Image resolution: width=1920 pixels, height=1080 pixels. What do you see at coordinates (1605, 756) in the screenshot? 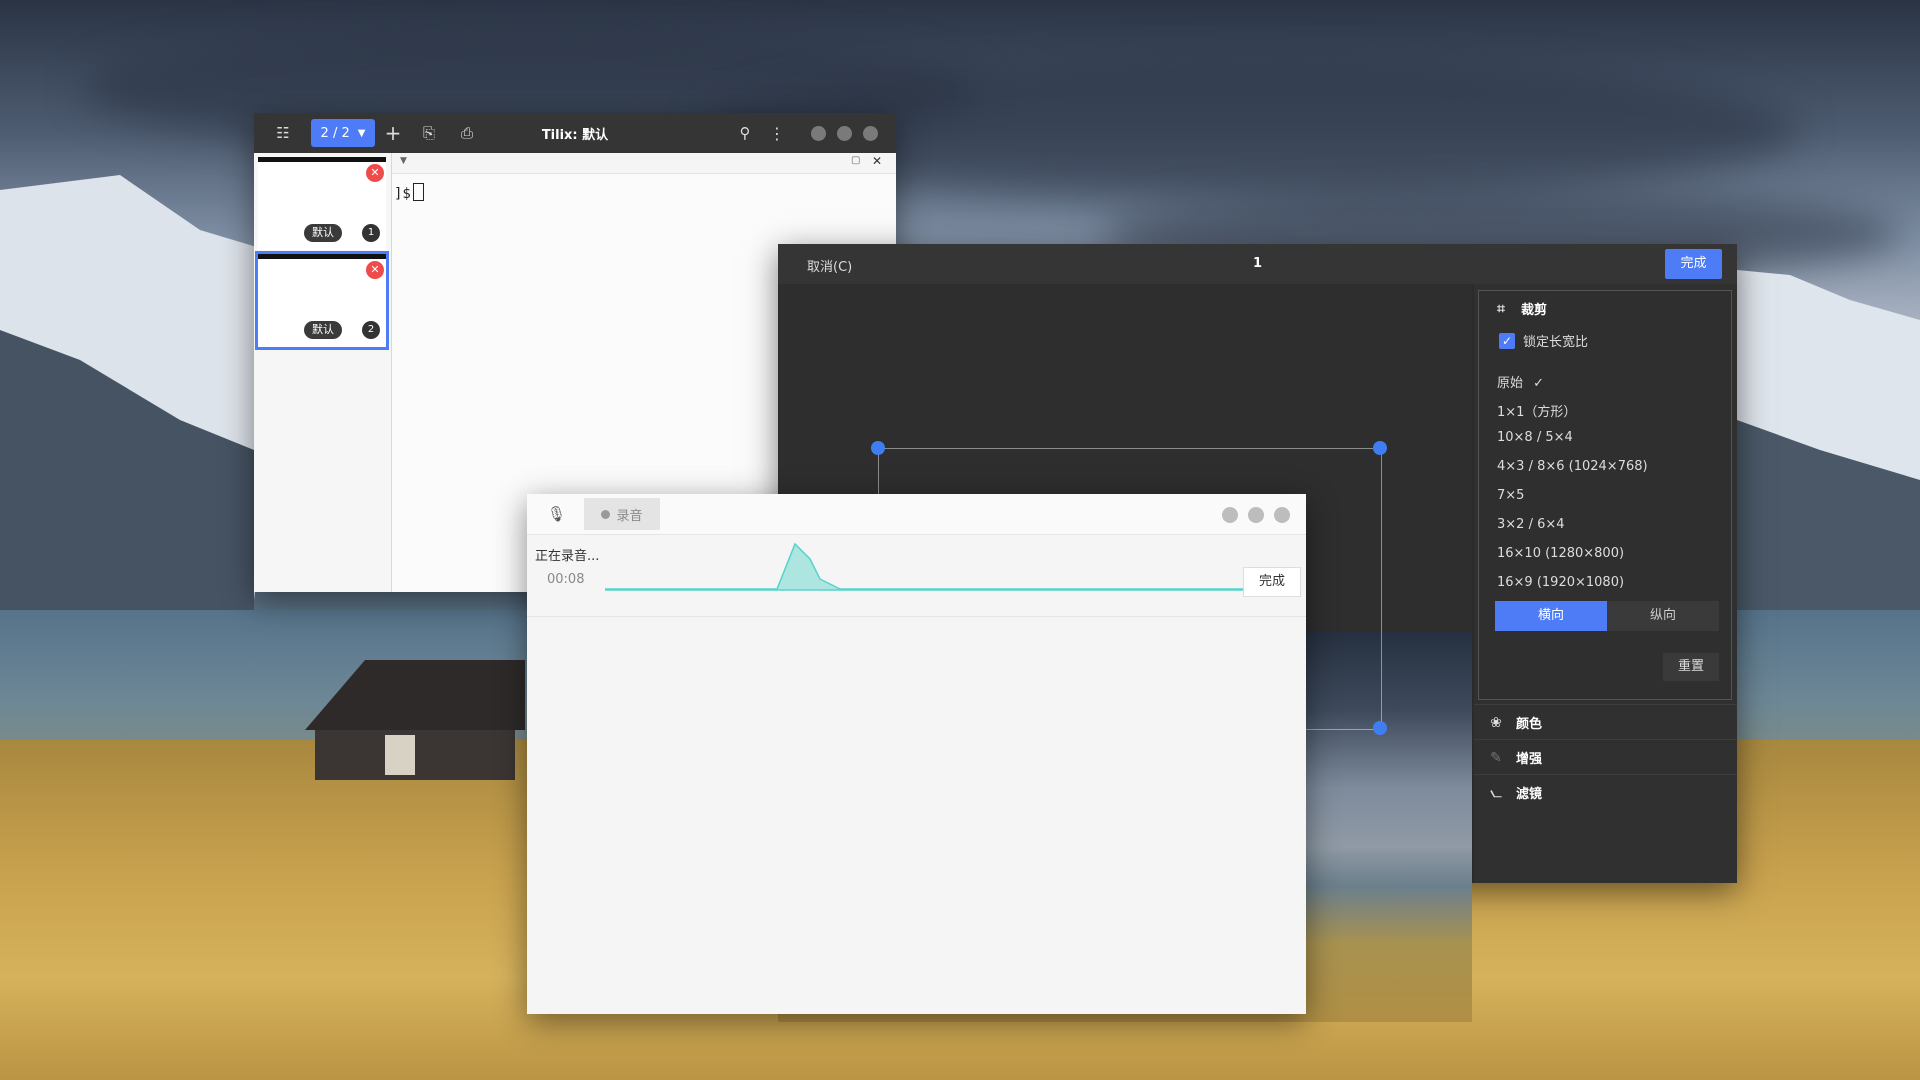
I see `enhance-section: ✎ 增强` at bounding box center [1605, 756].